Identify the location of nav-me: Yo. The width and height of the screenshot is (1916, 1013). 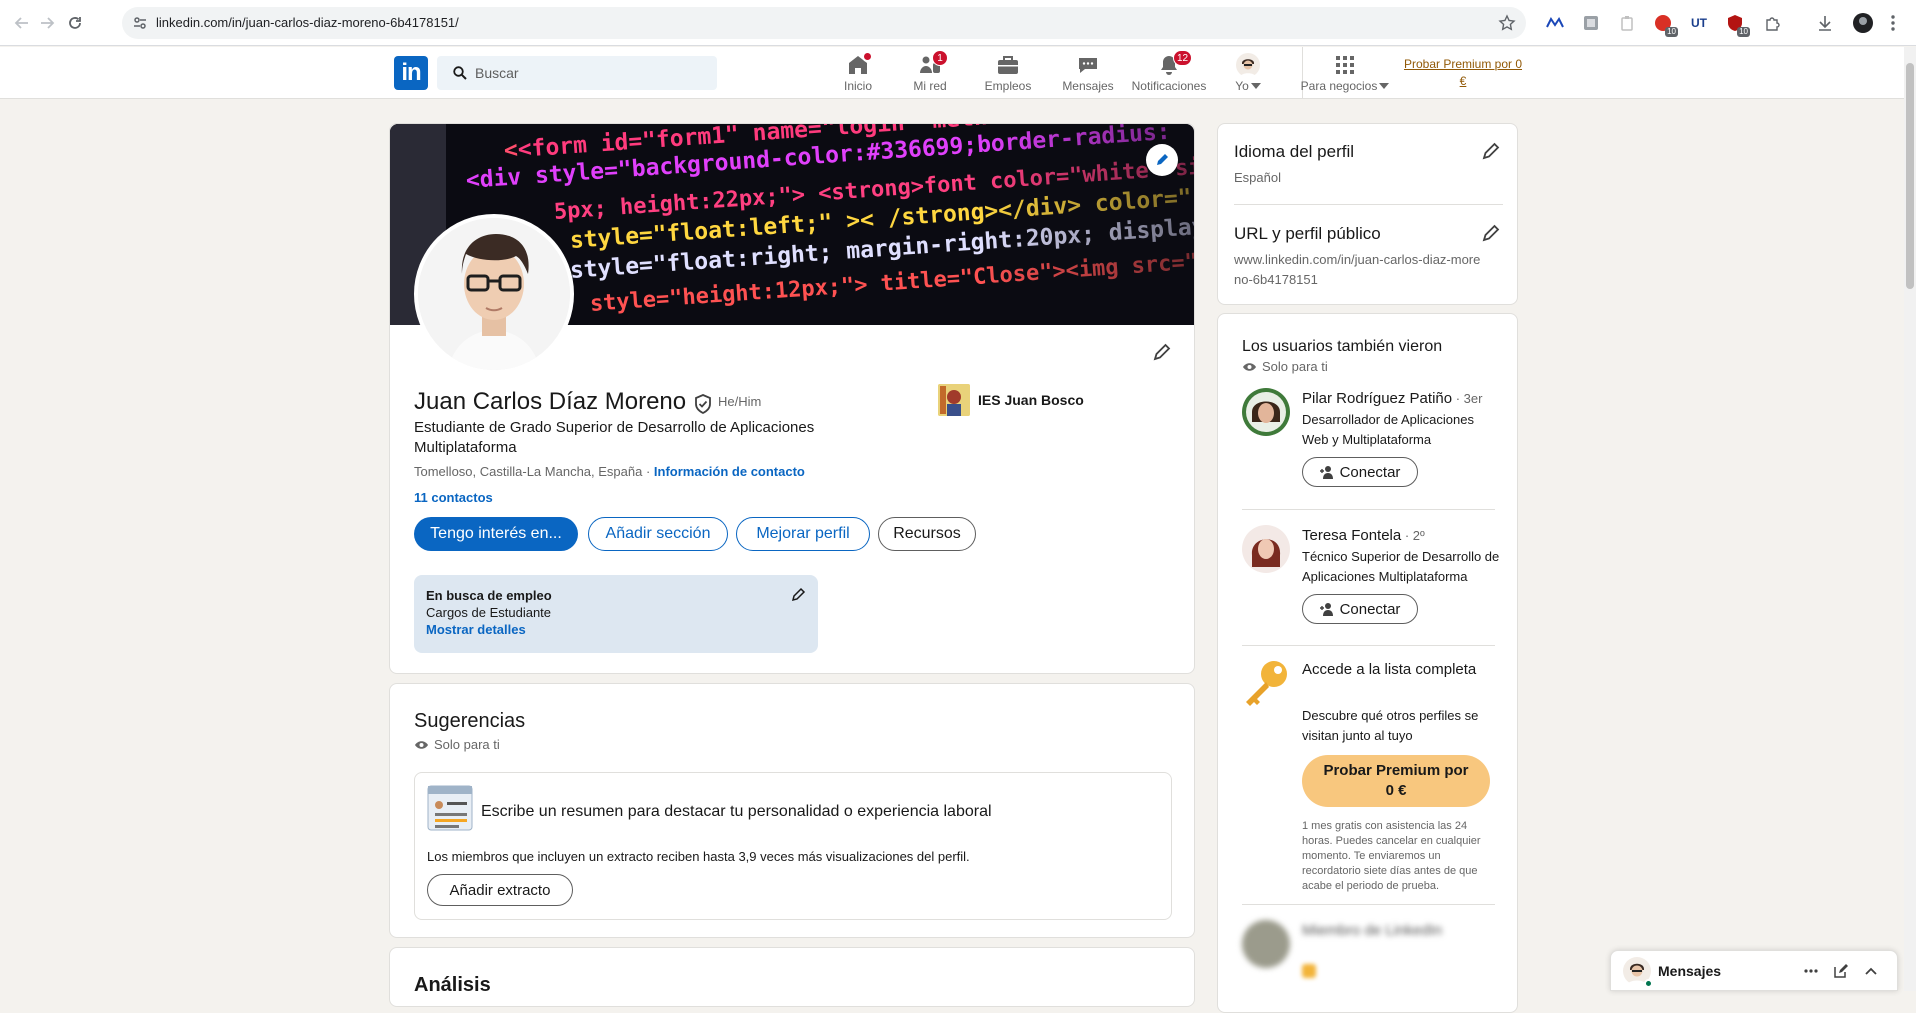
(1248, 74).